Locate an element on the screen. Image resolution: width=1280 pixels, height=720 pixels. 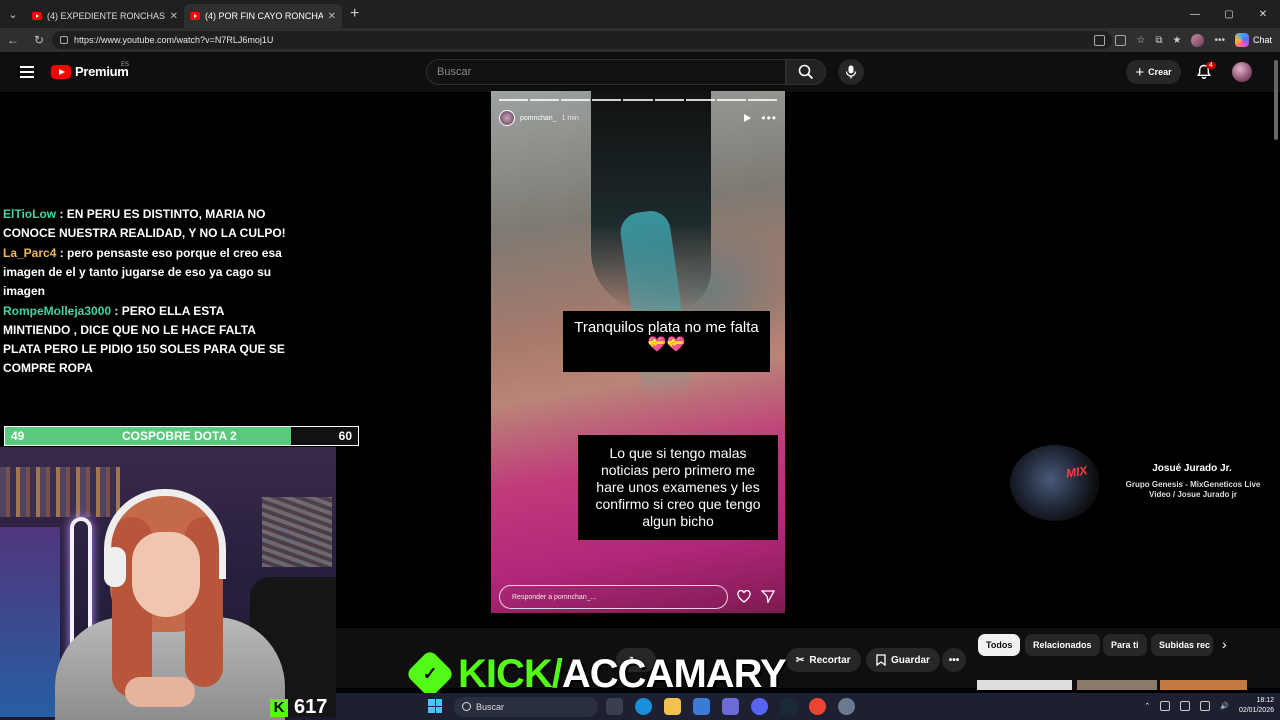
story-progress is located at coordinates (638, 100).